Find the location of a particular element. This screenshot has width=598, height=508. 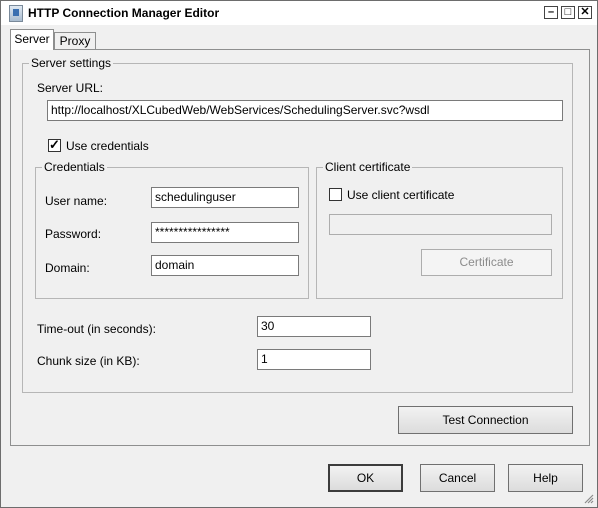

test-connection-button: Test Connection is located at coordinates (485, 420).